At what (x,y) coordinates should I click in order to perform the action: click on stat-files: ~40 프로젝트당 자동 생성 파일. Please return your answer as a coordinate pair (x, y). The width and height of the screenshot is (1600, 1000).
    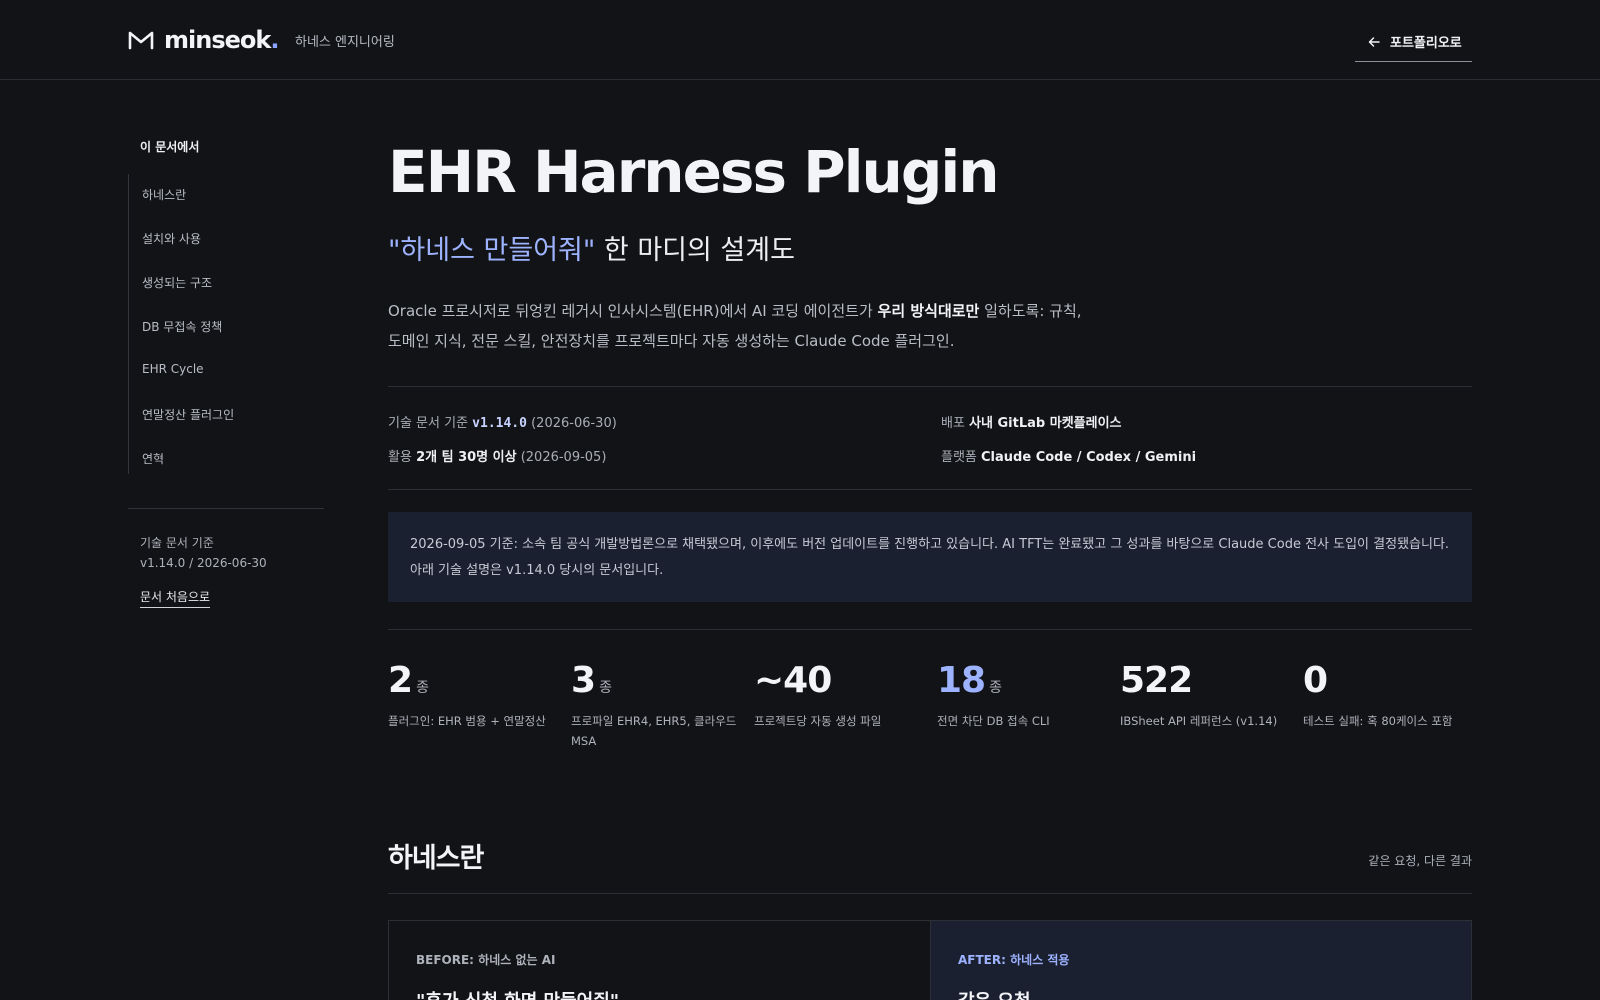
    Looking at the image, I should click on (839, 695).